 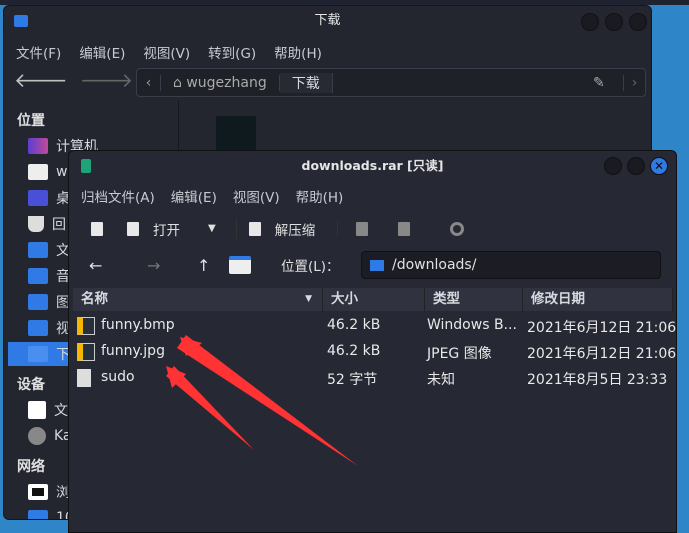 I want to click on annotation-arrows, so click(x=262, y=400).